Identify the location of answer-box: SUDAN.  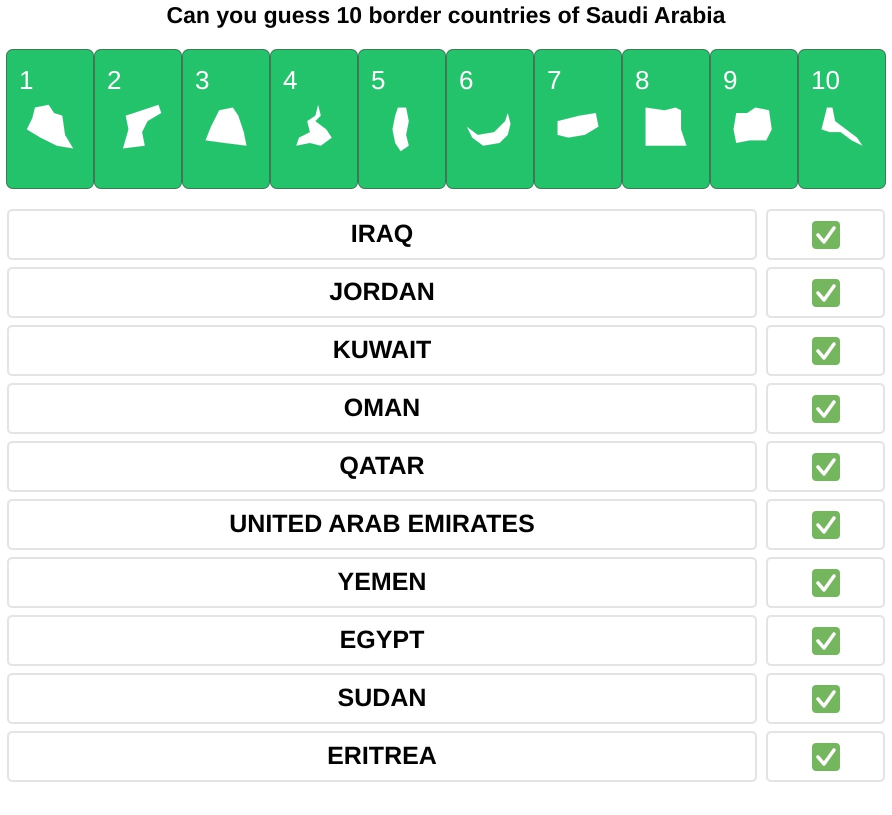
(382, 698).